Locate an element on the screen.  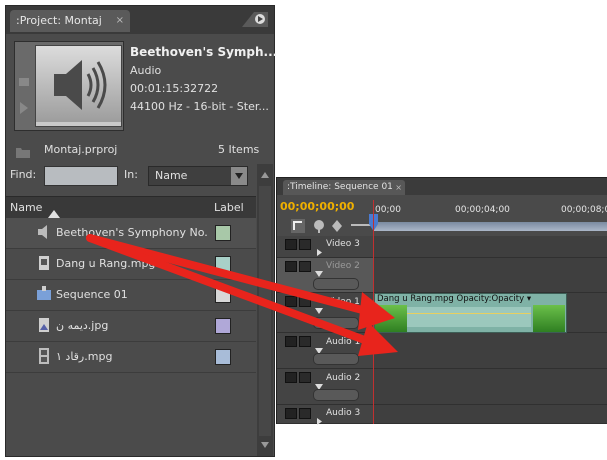
find-input is located at coordinates (81, 176).